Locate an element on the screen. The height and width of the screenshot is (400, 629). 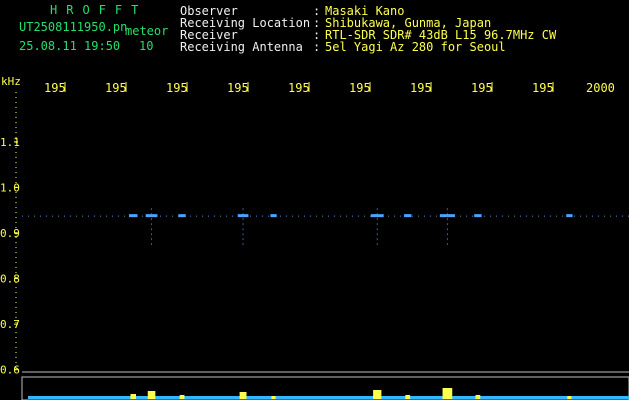
x-axis: 195 195 195 195 195 195 195 195 195 2000 is located at coordinates (329, 88).